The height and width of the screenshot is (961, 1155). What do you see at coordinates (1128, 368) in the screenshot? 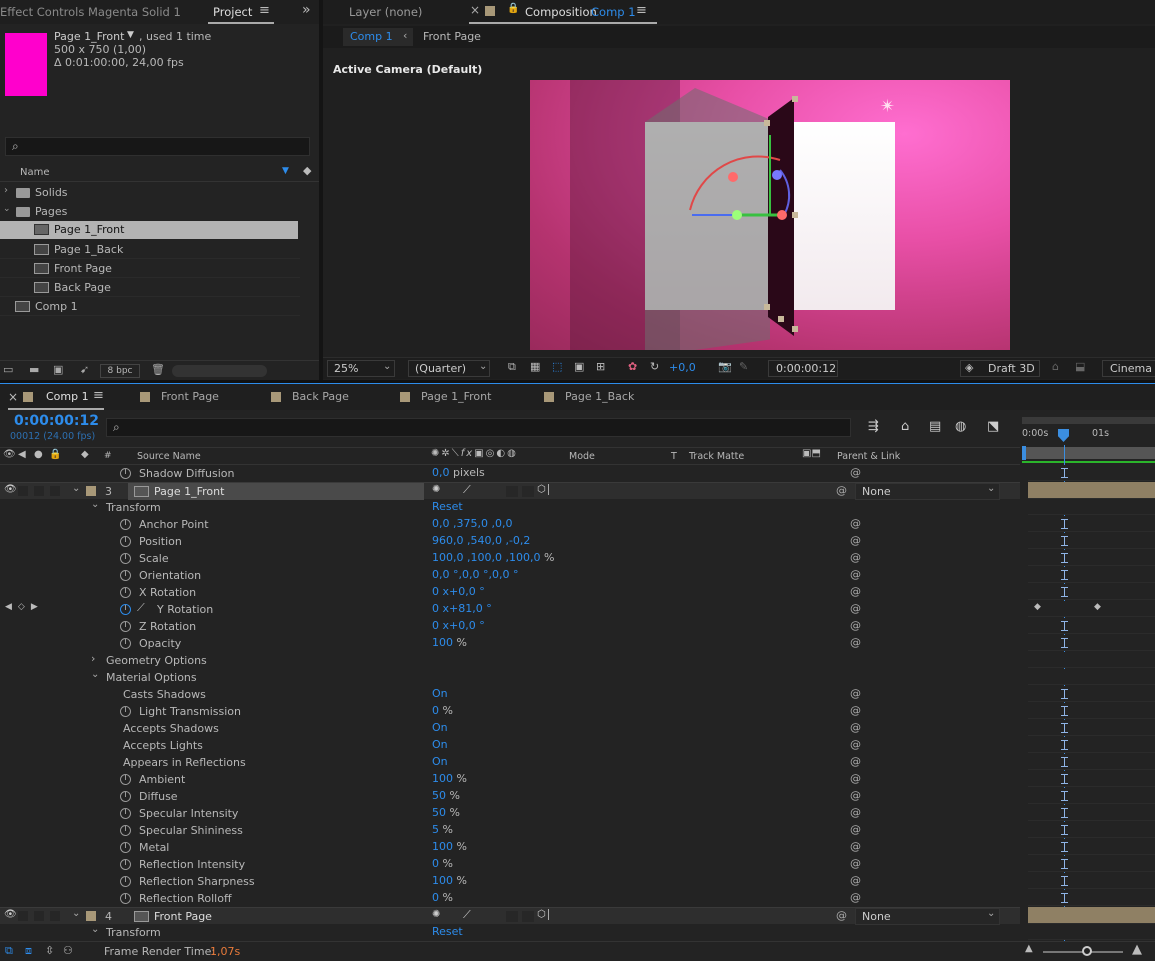
I see `view-dropdown: Cinema 4` at bounding box center [1128, 368].